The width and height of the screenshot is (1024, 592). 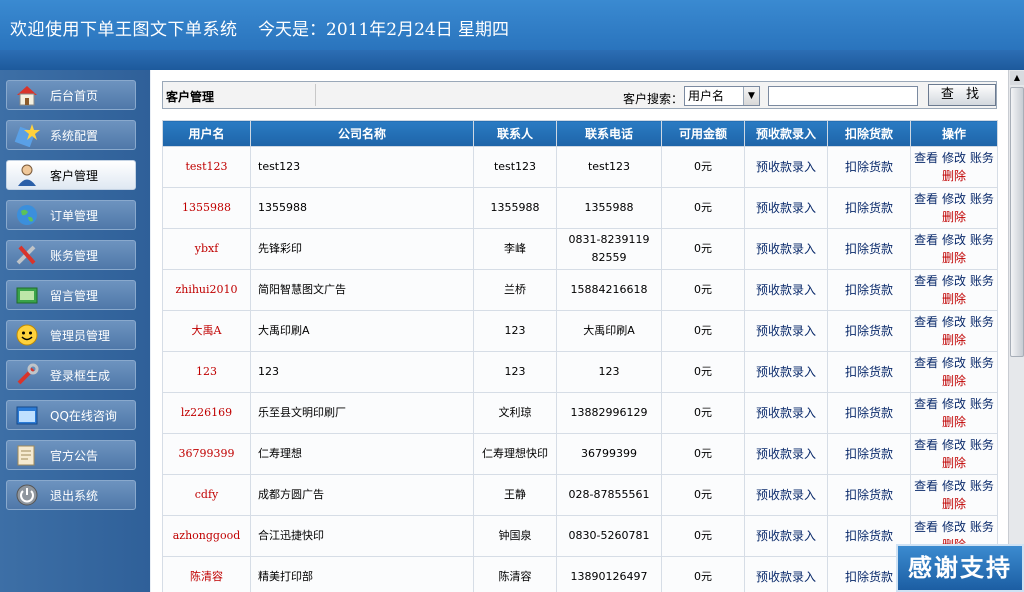 I want to click on sidebar-item-qq-consult: QQ在线咨询, so click(x=71, y=415).